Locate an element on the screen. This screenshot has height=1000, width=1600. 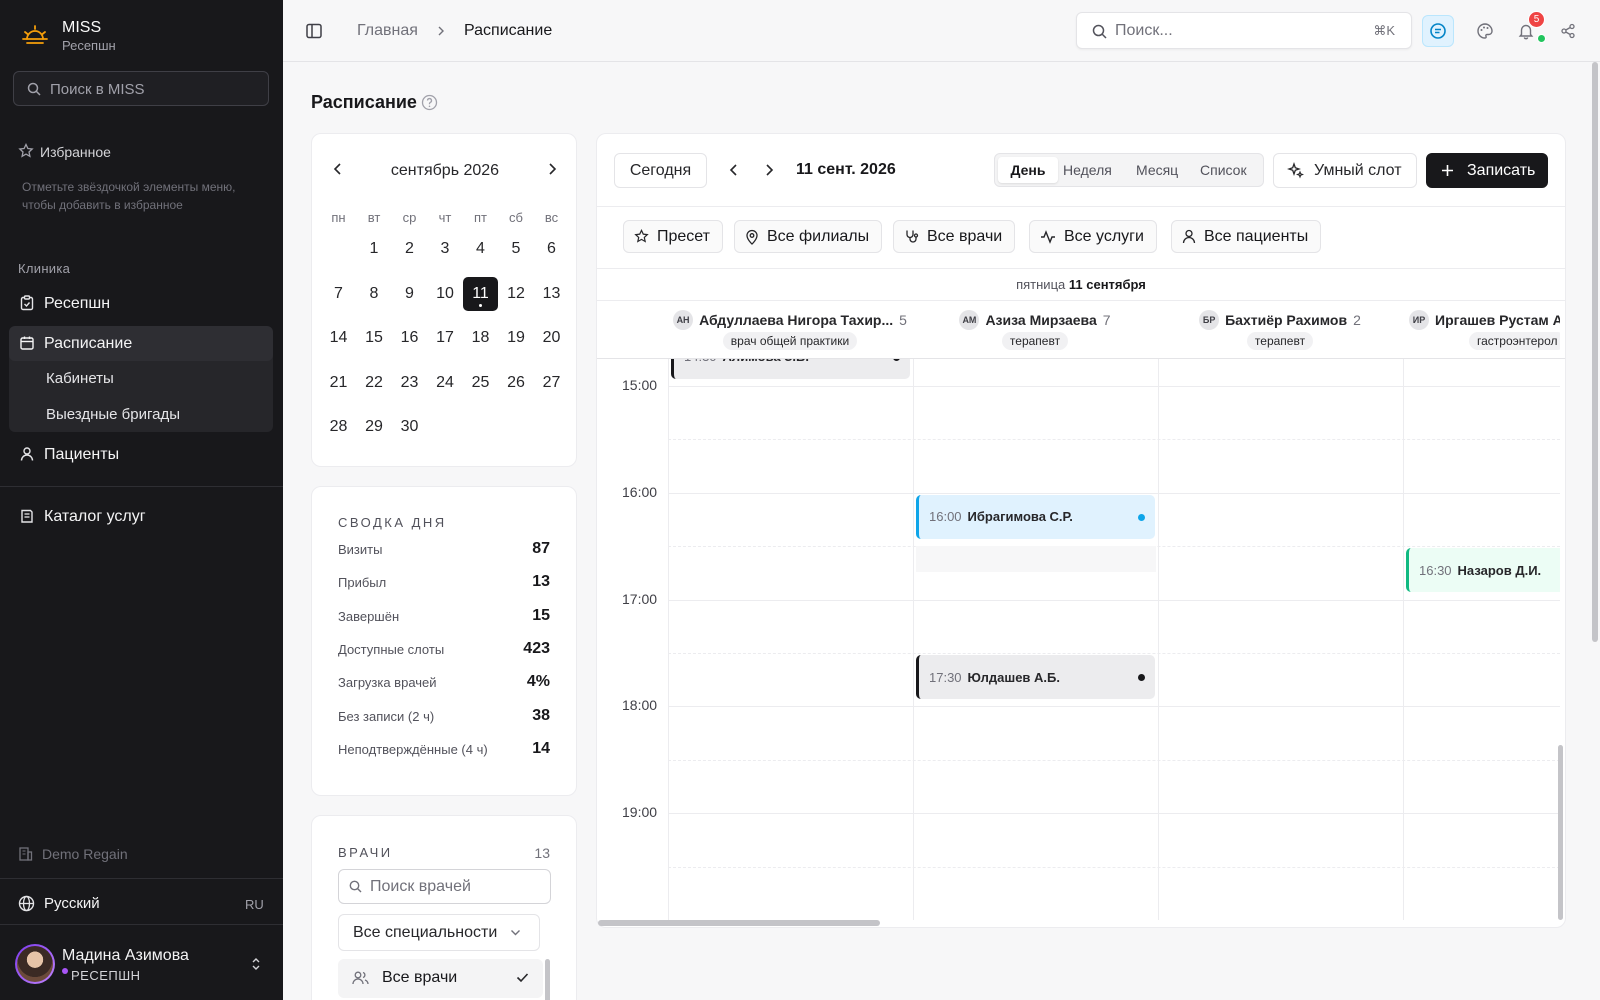
map-pin-icon is located at coordinates (752, 237).